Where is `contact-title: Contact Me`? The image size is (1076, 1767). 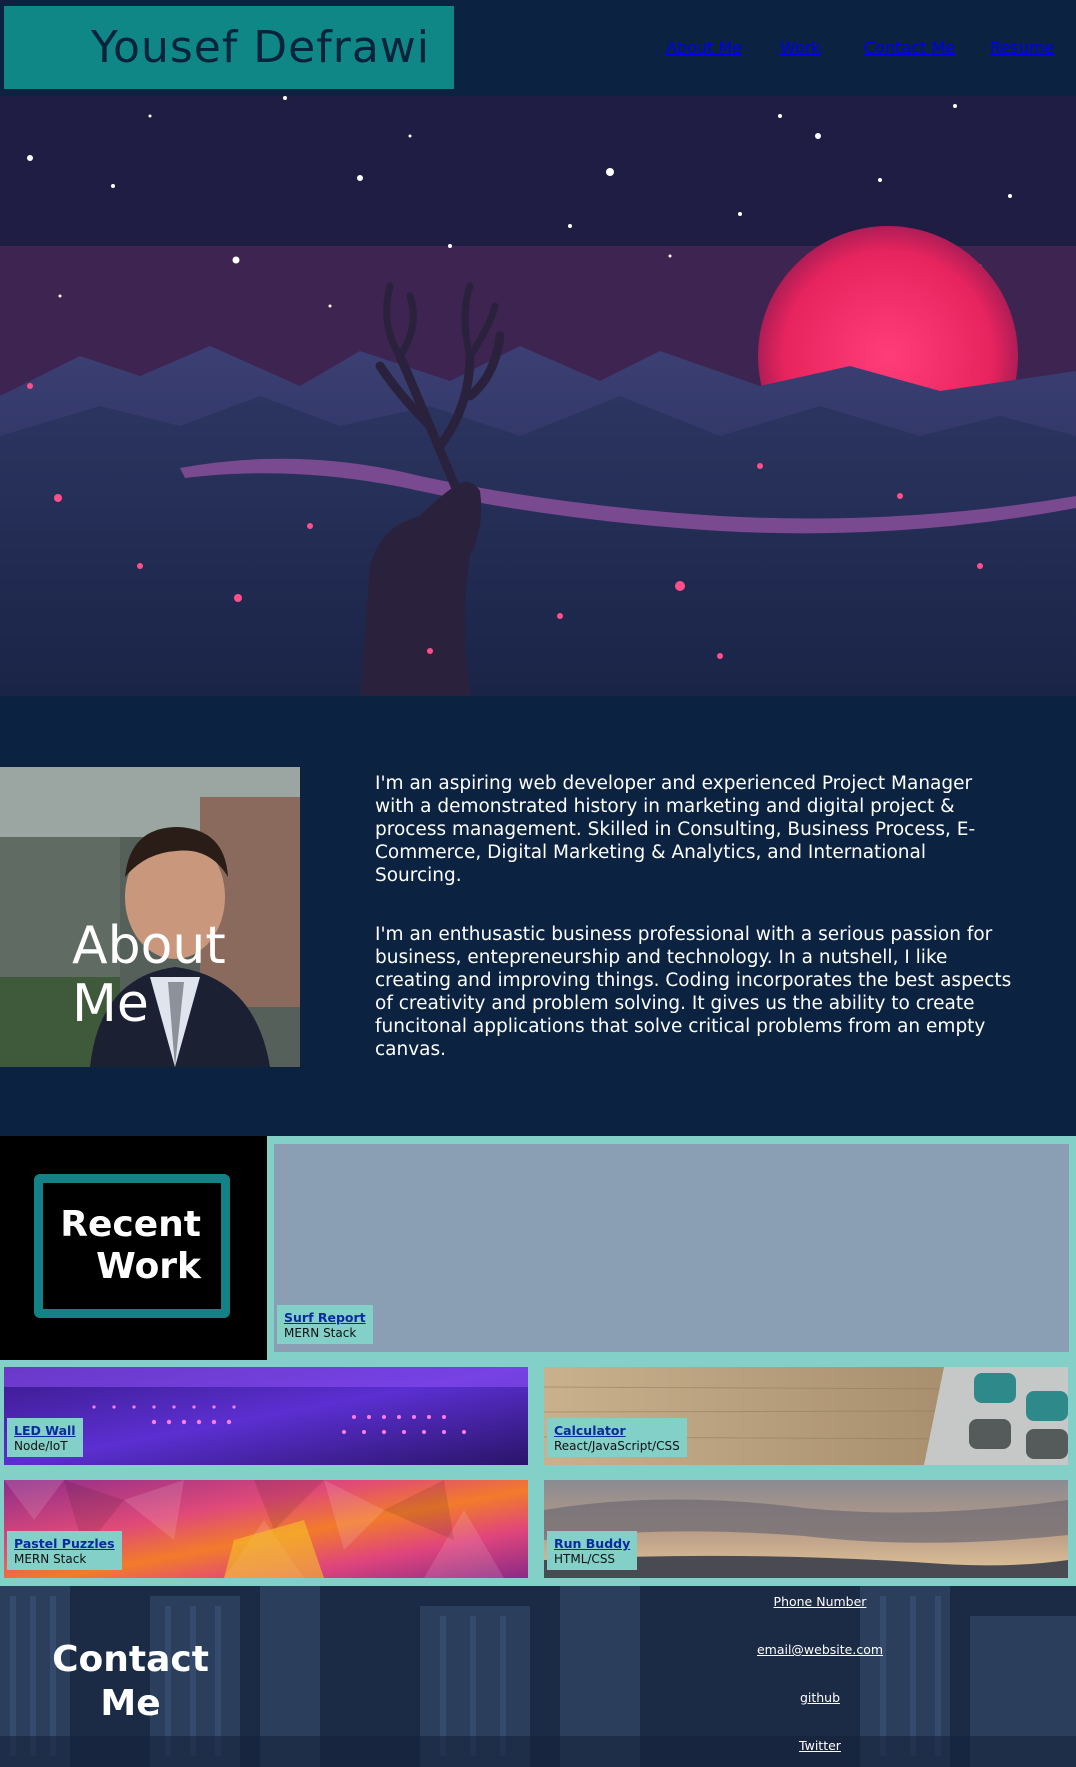 contact-title: Contact Me is located at coordinates (130, 1682).